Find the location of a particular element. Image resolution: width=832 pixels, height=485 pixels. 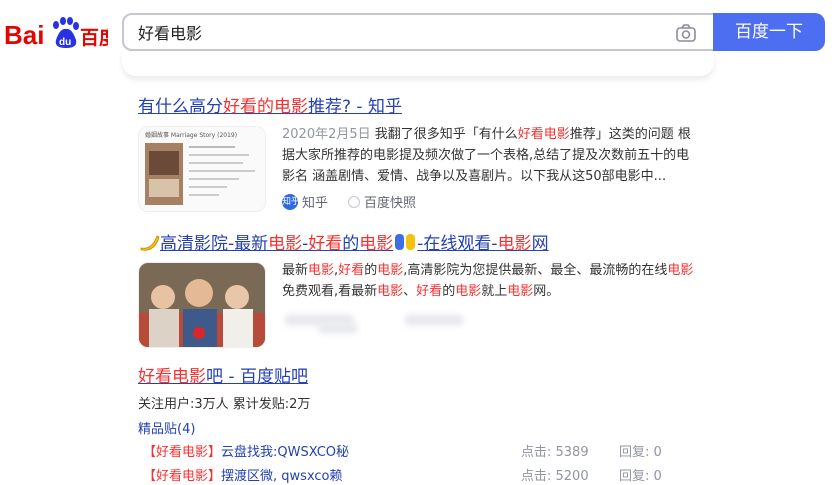

thumbnail-caption: 婚姻故事 Marriage Story (2019) is located at coordinates (191, 135).